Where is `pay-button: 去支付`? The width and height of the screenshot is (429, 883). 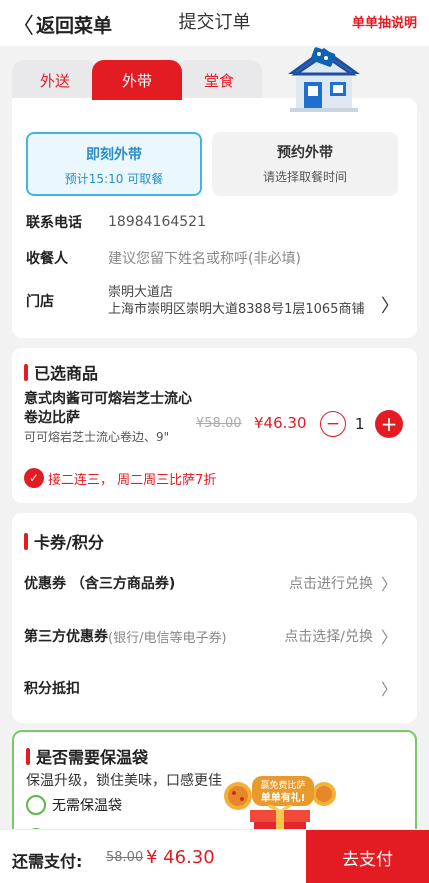
pay-button: 去支付 is located at coordinates (367, 856).